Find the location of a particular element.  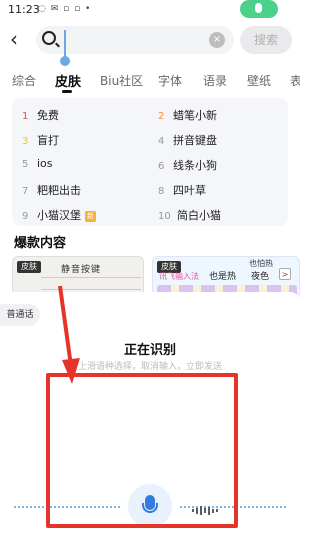

skin-card-caption: 也怕热 is located at coordinates (261, 263).